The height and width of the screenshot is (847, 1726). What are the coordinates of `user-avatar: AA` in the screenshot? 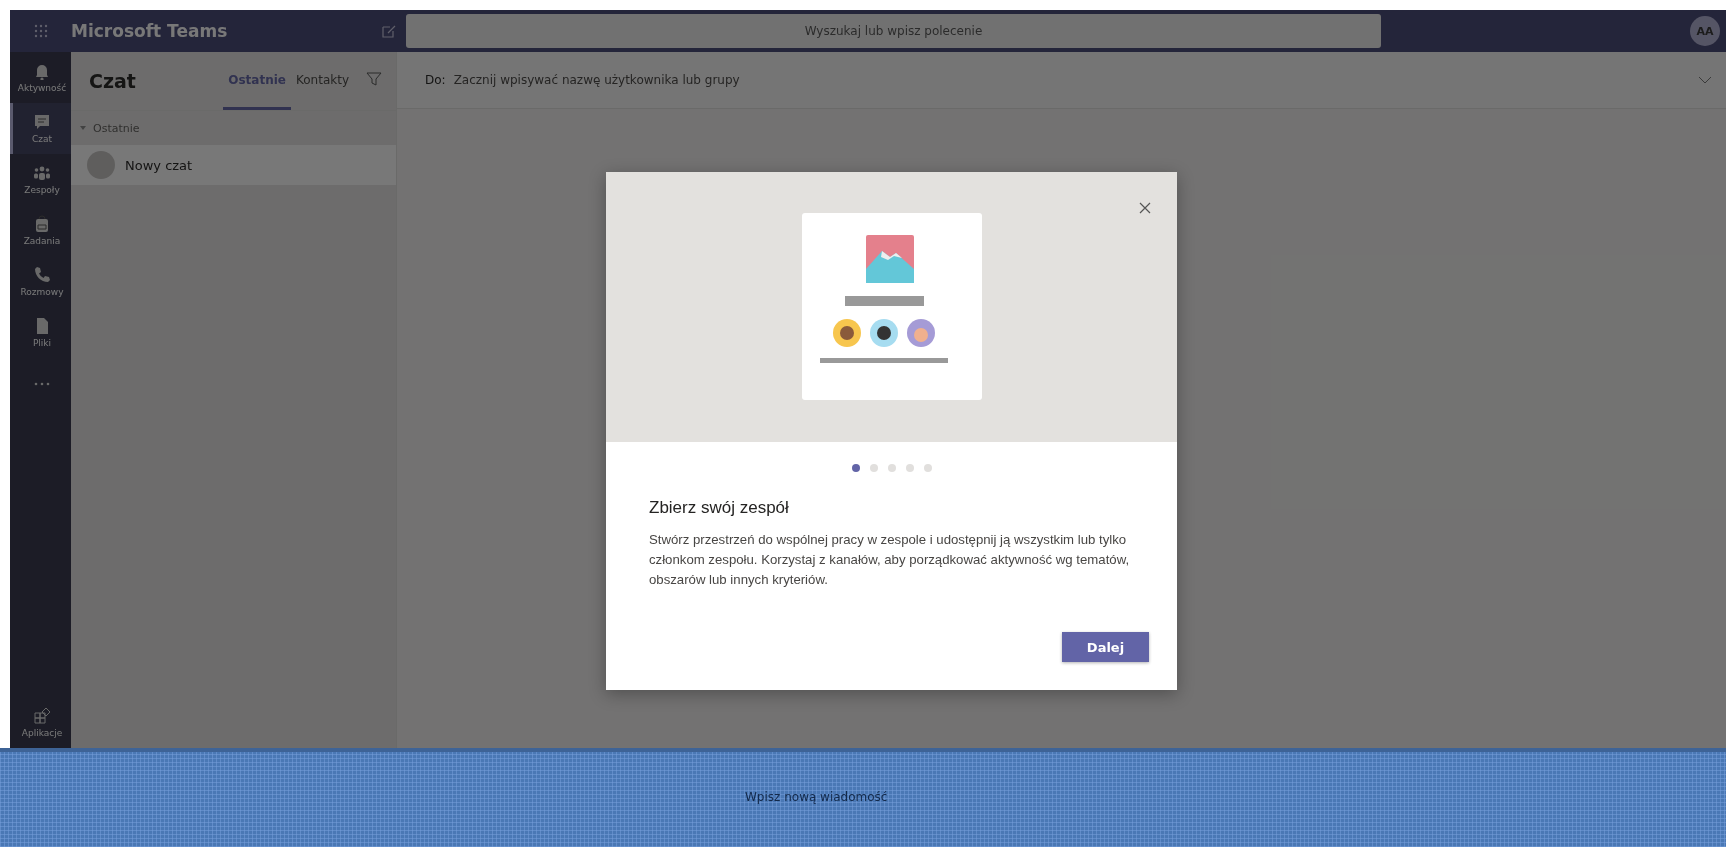 It's located at (1705, 31).